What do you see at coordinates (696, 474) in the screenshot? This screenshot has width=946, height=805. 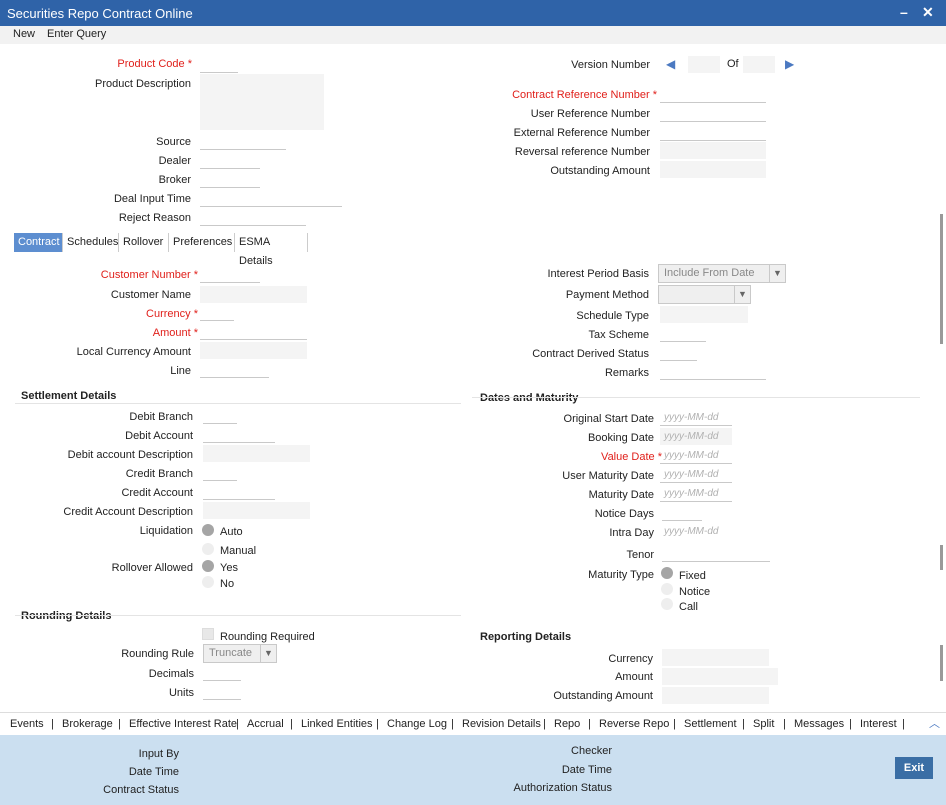 I see `user-maturity-date-input: yyyy-MM-dd` at bounding box center [696, 474].